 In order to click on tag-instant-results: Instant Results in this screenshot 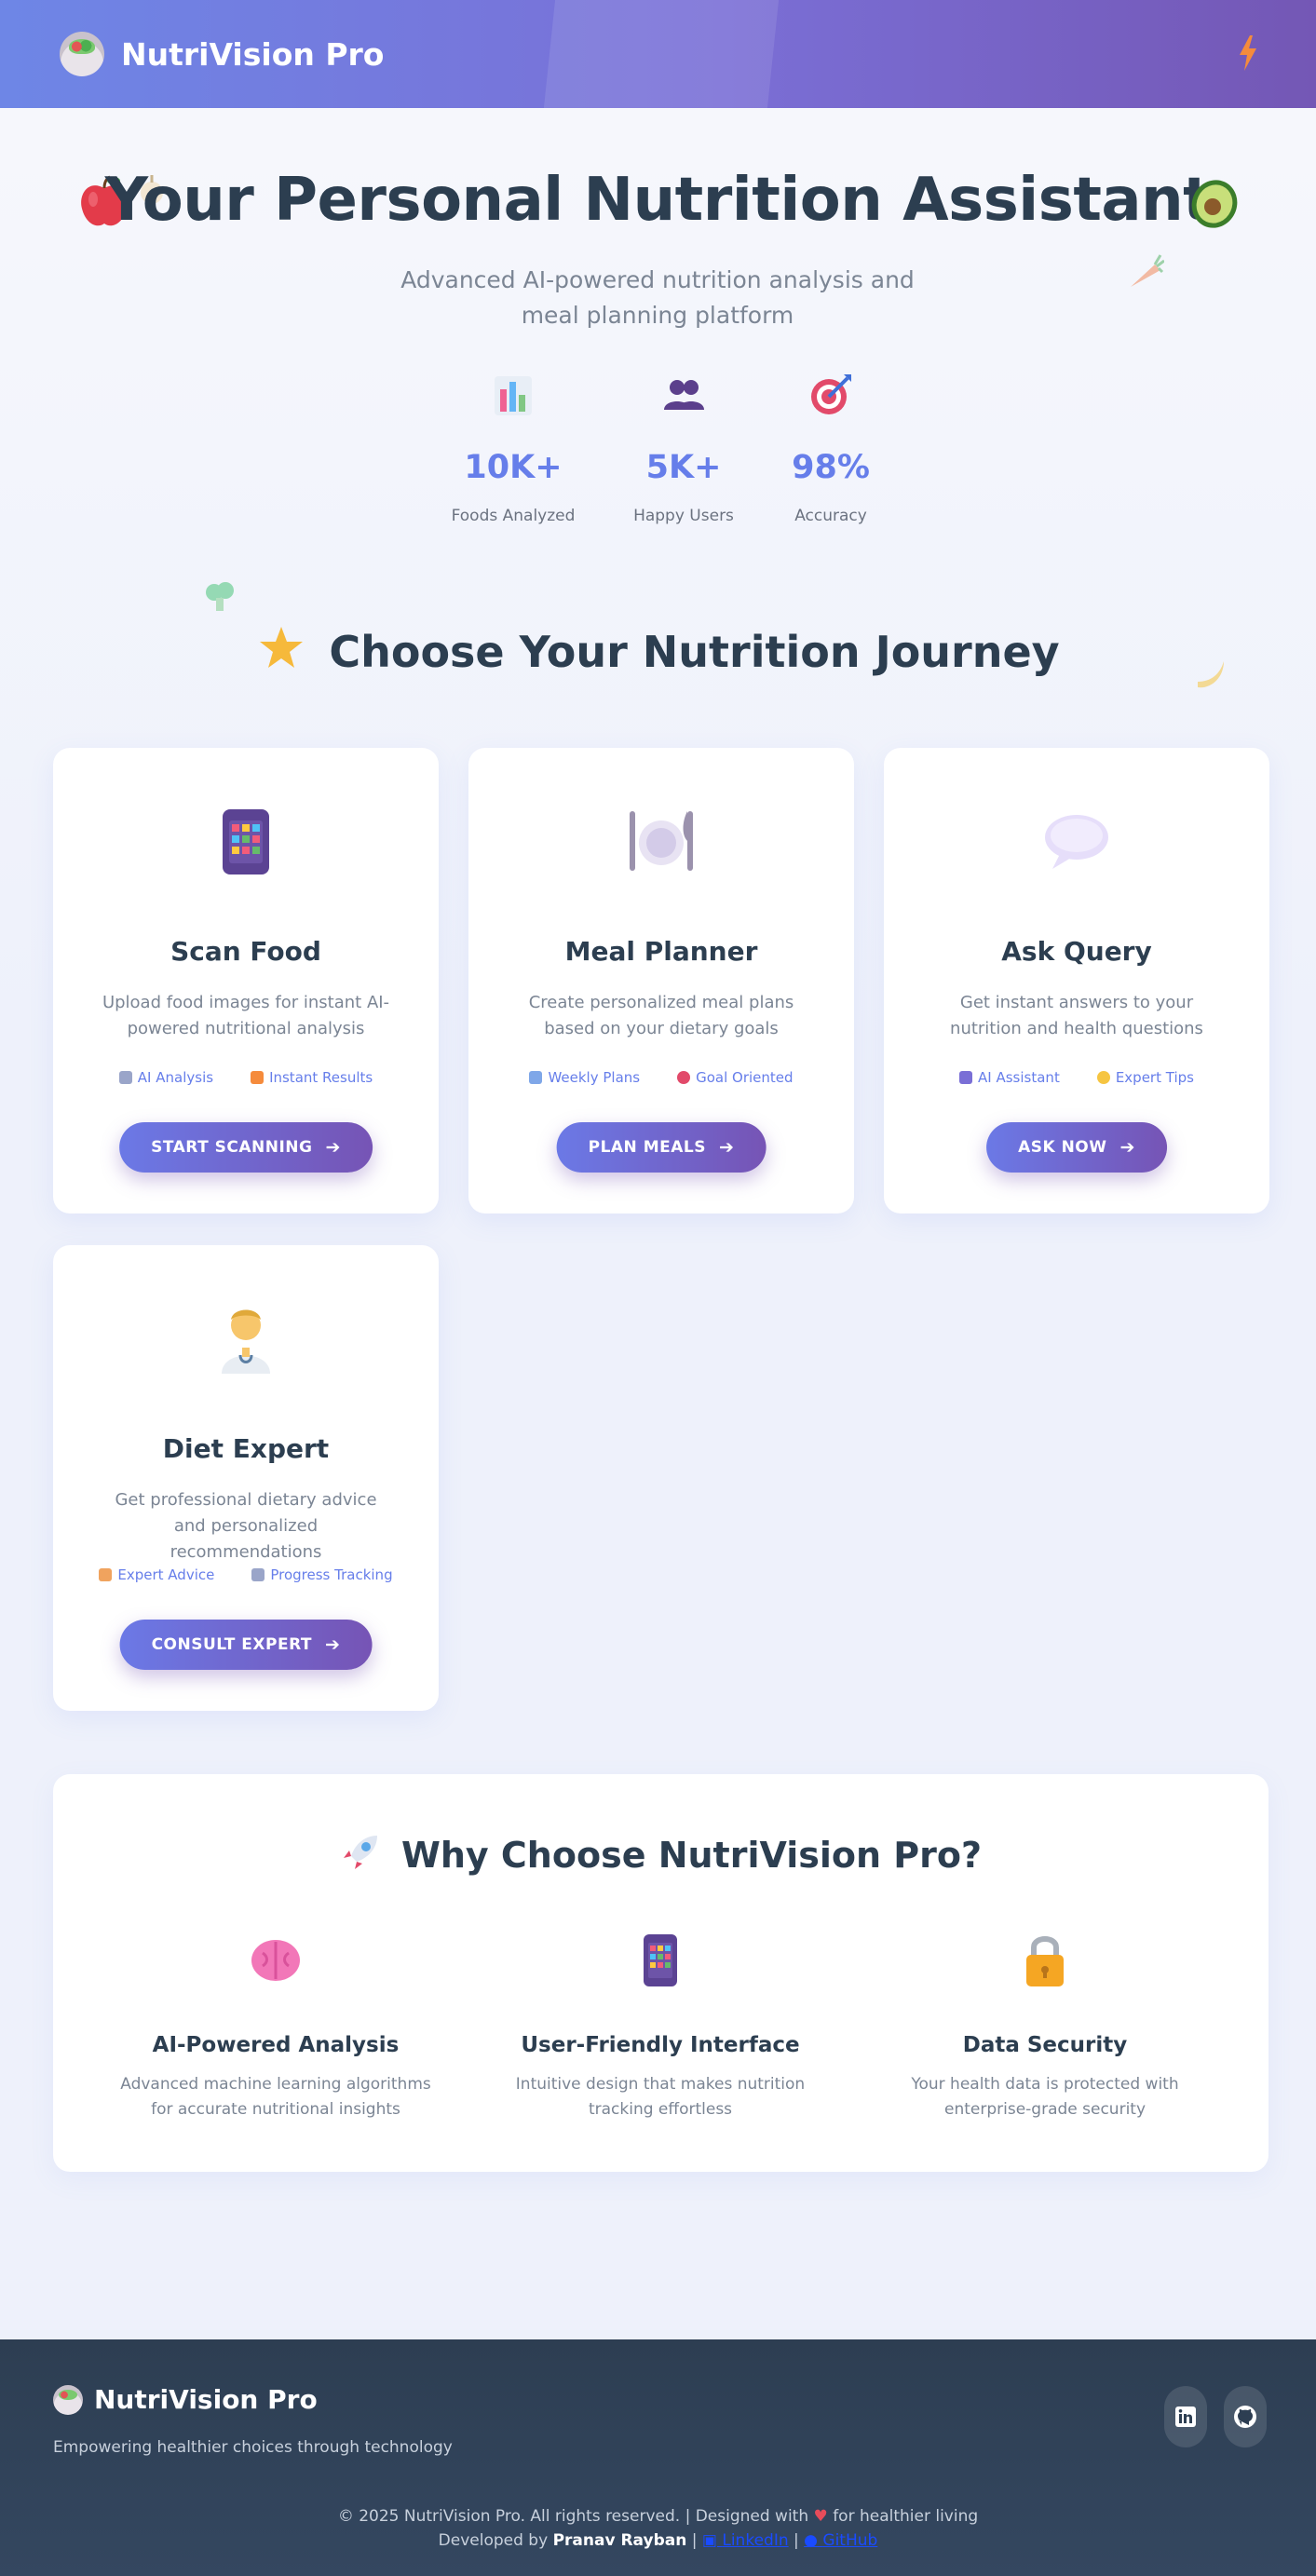, I will do `click(312, 1077)`.